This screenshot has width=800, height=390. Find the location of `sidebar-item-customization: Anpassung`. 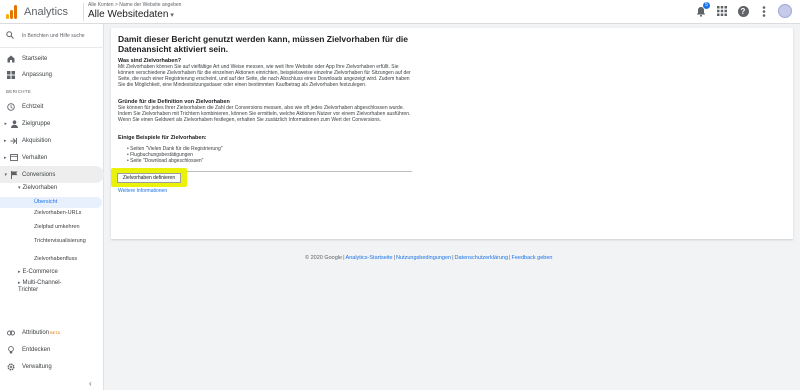

sidebar-item-customization: Anpassung is located at coordinates (52, 74).